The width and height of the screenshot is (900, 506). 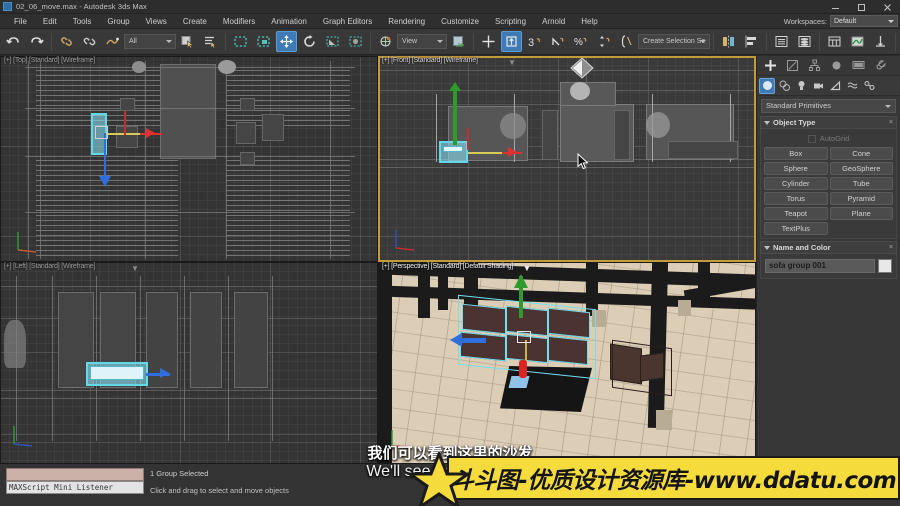 I want to click on menu-graph-editors: Graph Editors, so click(x=347, y=21).